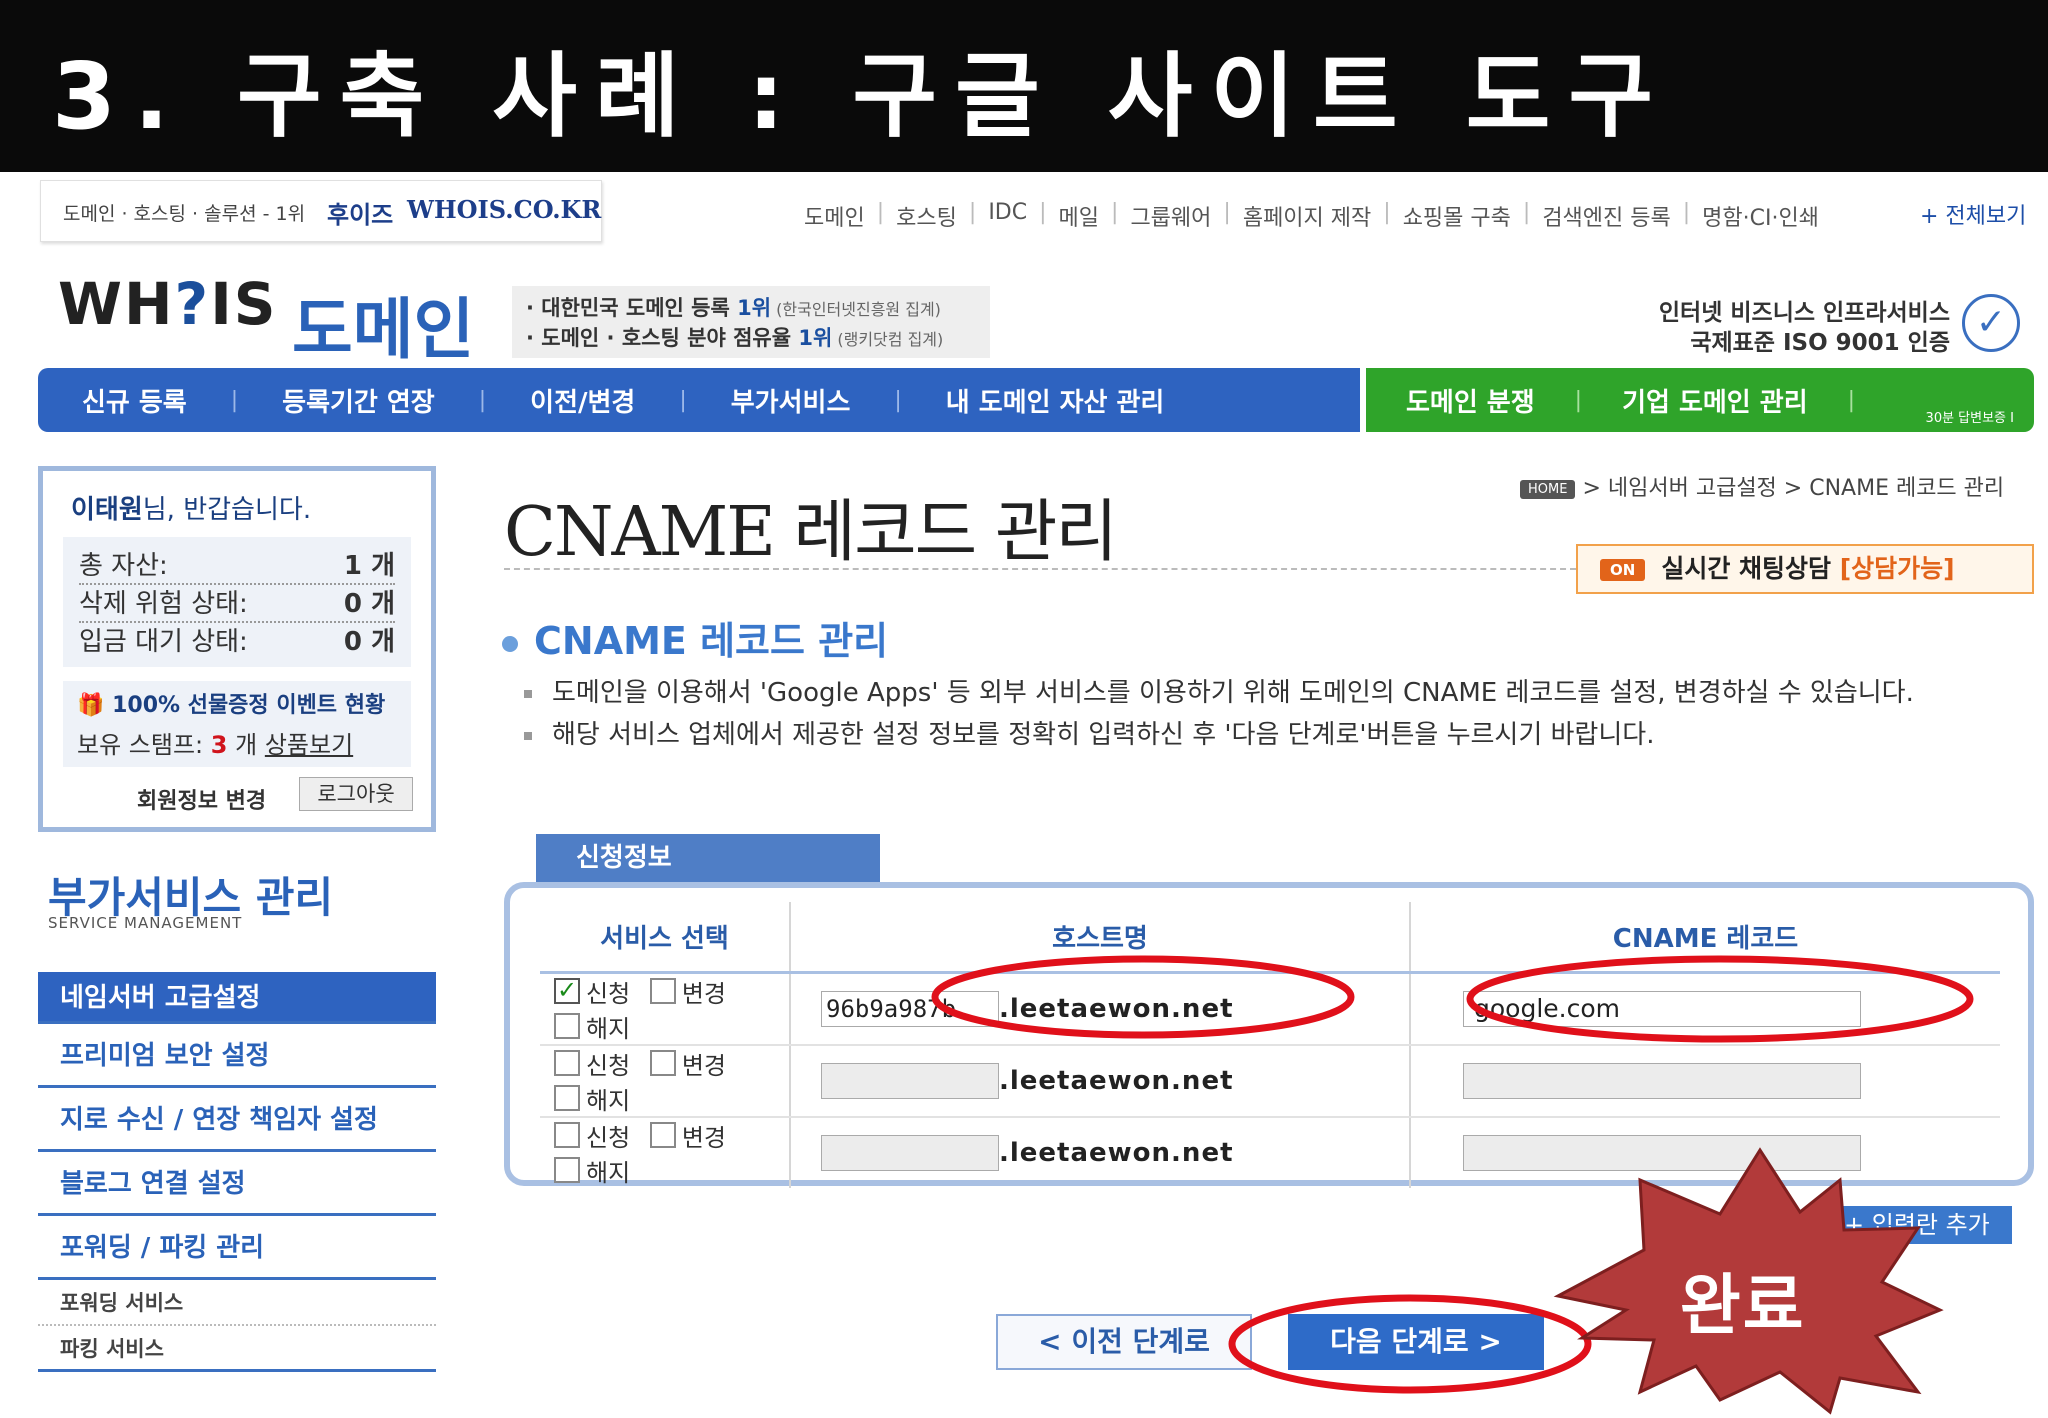 This screenshot has height=1418, width=2048. I want to click on stat-row: 입금 대기 상태: 0 개, so click(237, 642).